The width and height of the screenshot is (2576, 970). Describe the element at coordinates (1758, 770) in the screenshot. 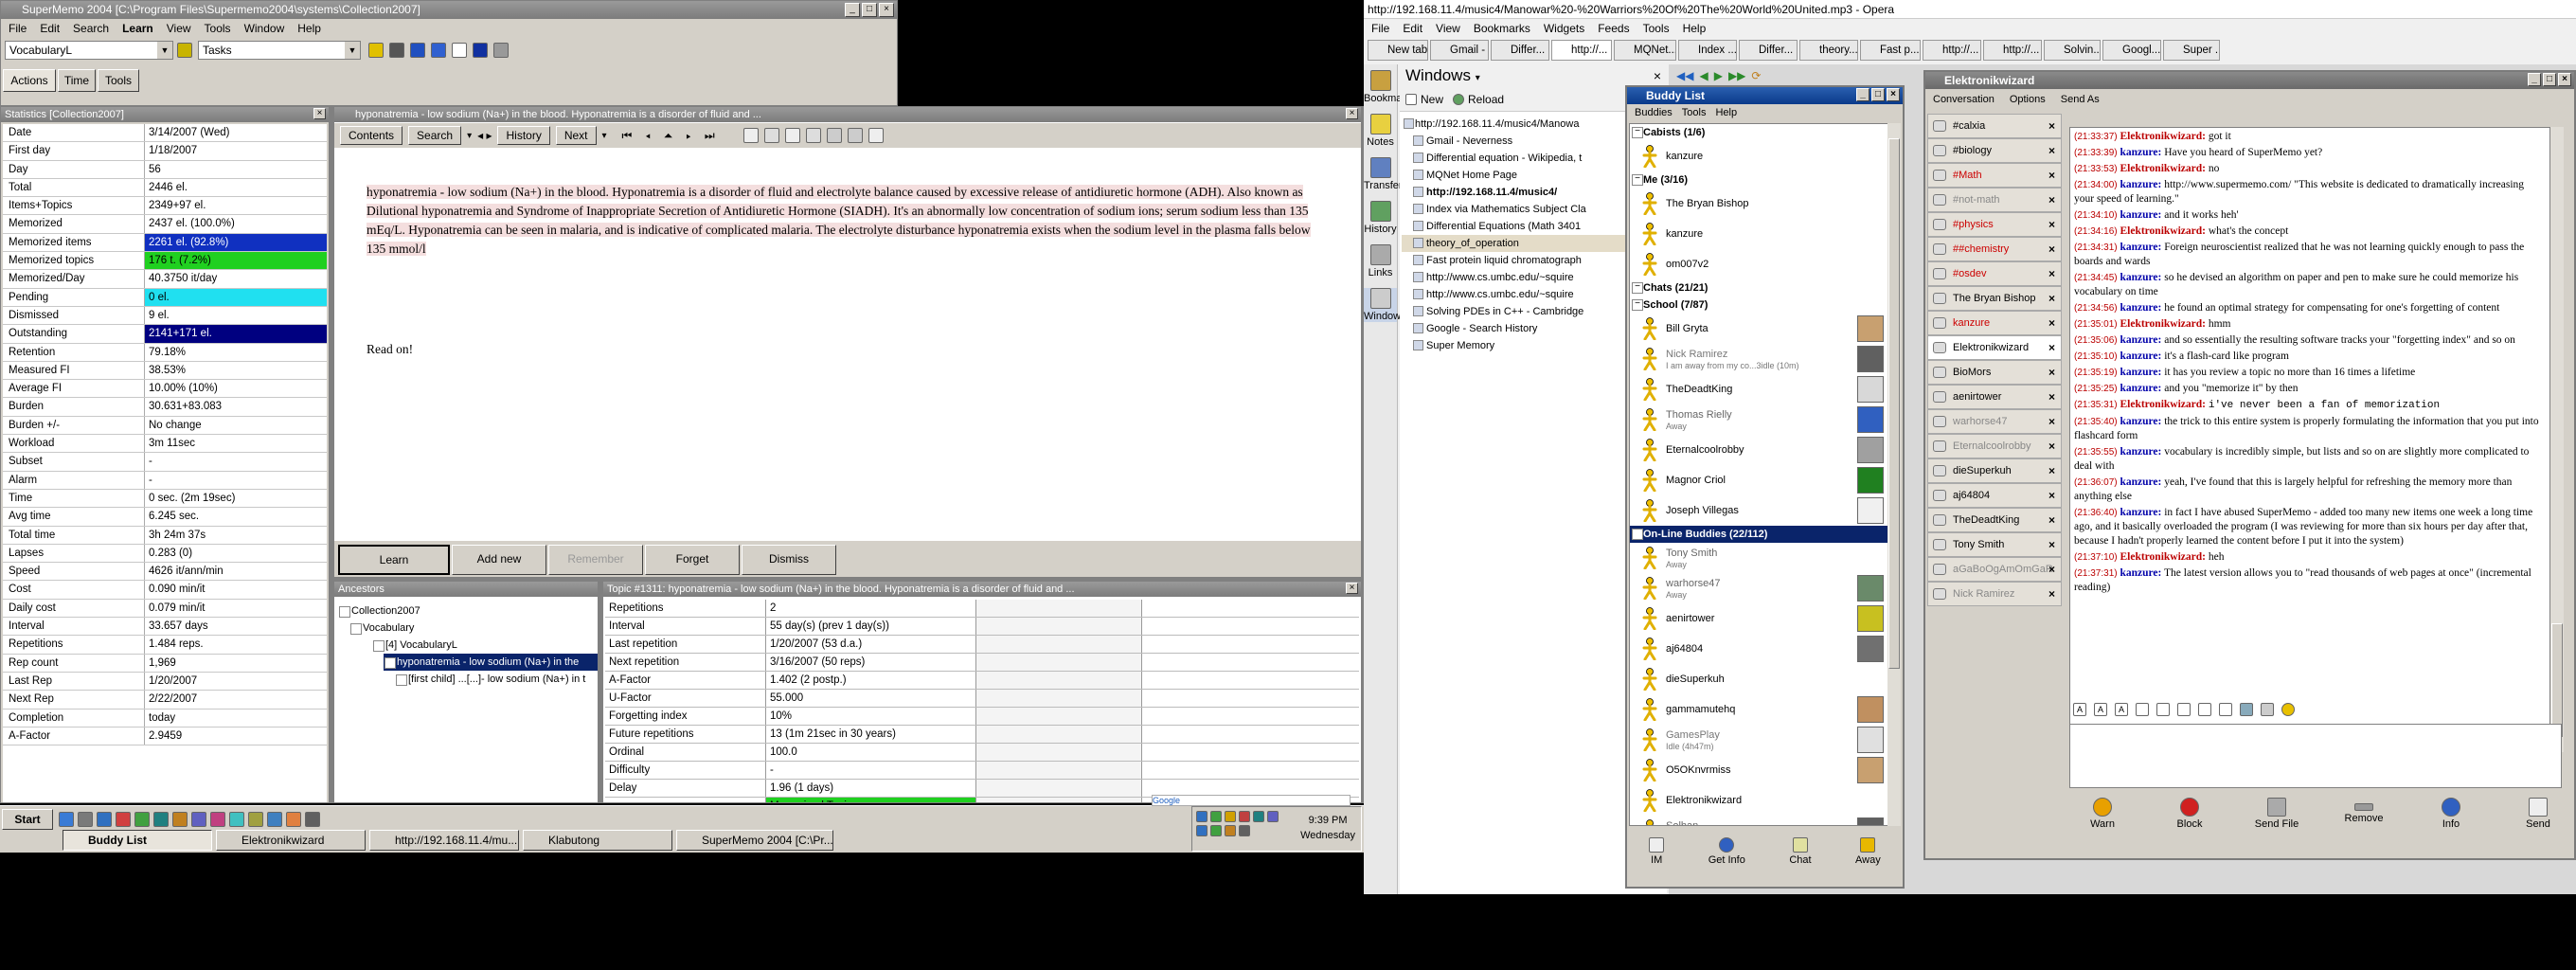

I see `buddy-item: O5OKnvrmiss` at that location.